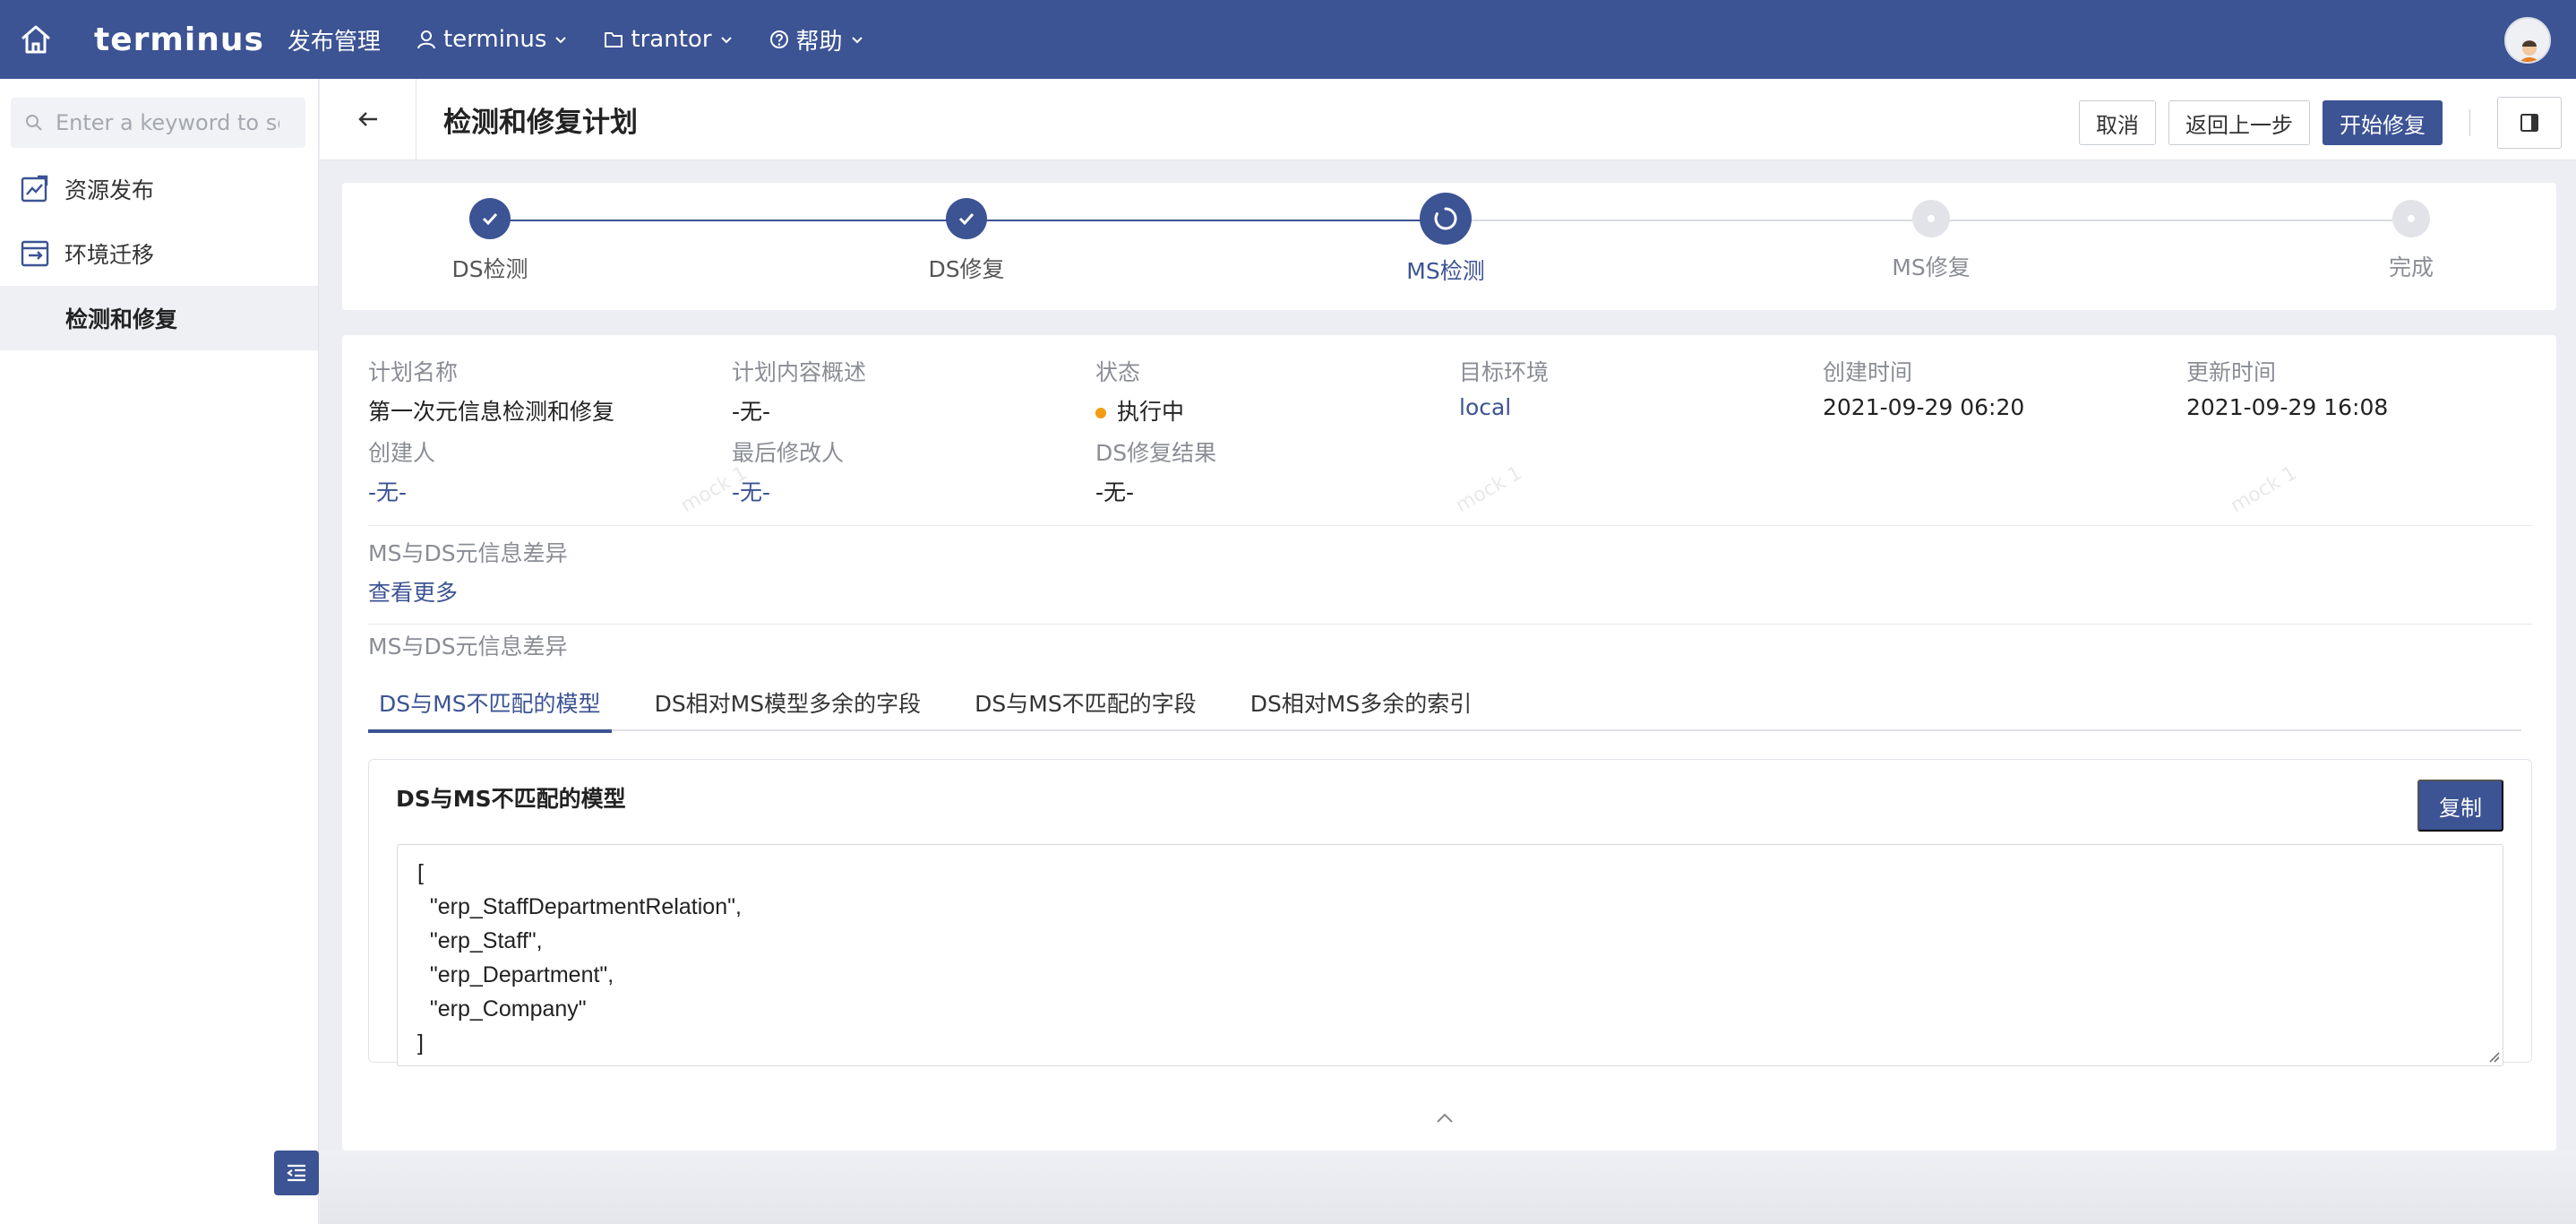 This screenshot has height=1224, width=2576. I want to click on start-repair-button: 开始修复, so click(2383, 122).